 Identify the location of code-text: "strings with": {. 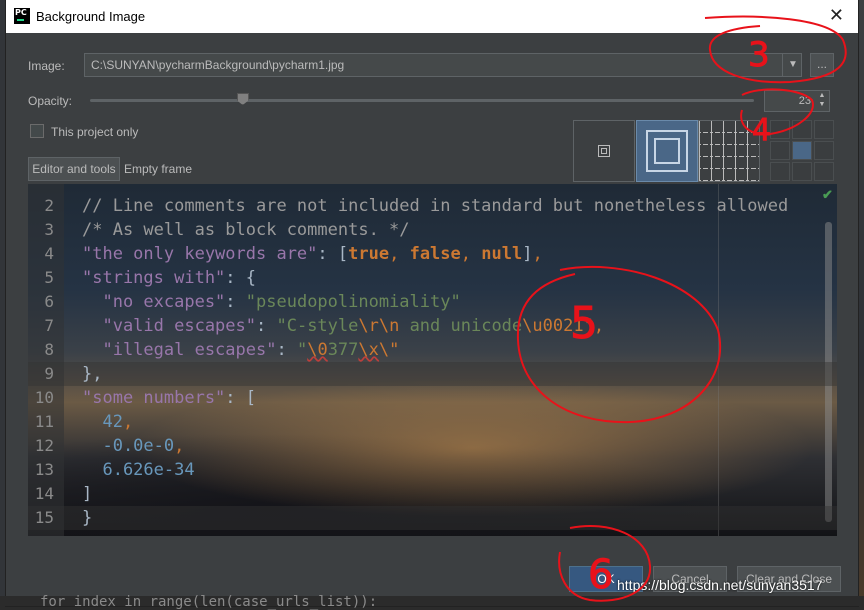
(169, 278).